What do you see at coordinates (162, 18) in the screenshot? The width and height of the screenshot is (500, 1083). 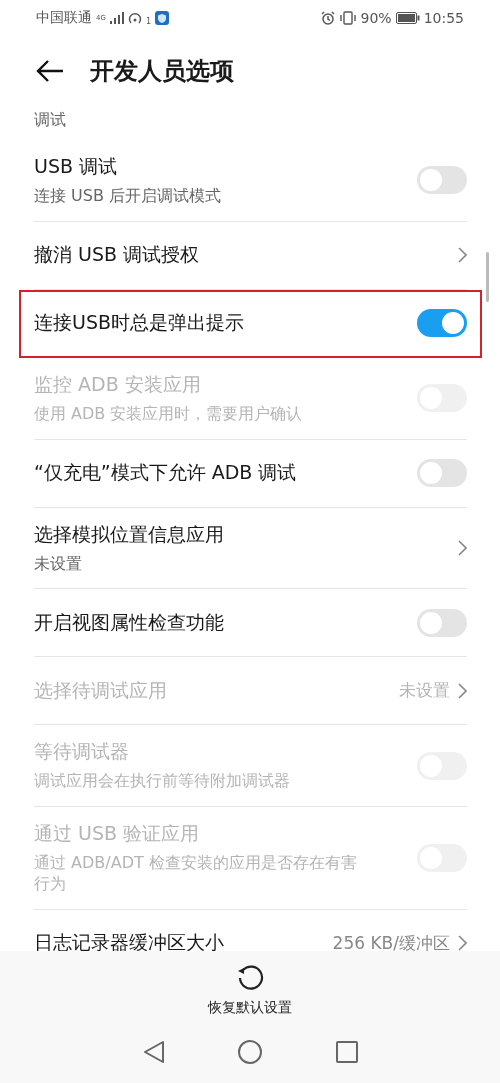 I see `shield-icon` at bounding box center [162, 18].